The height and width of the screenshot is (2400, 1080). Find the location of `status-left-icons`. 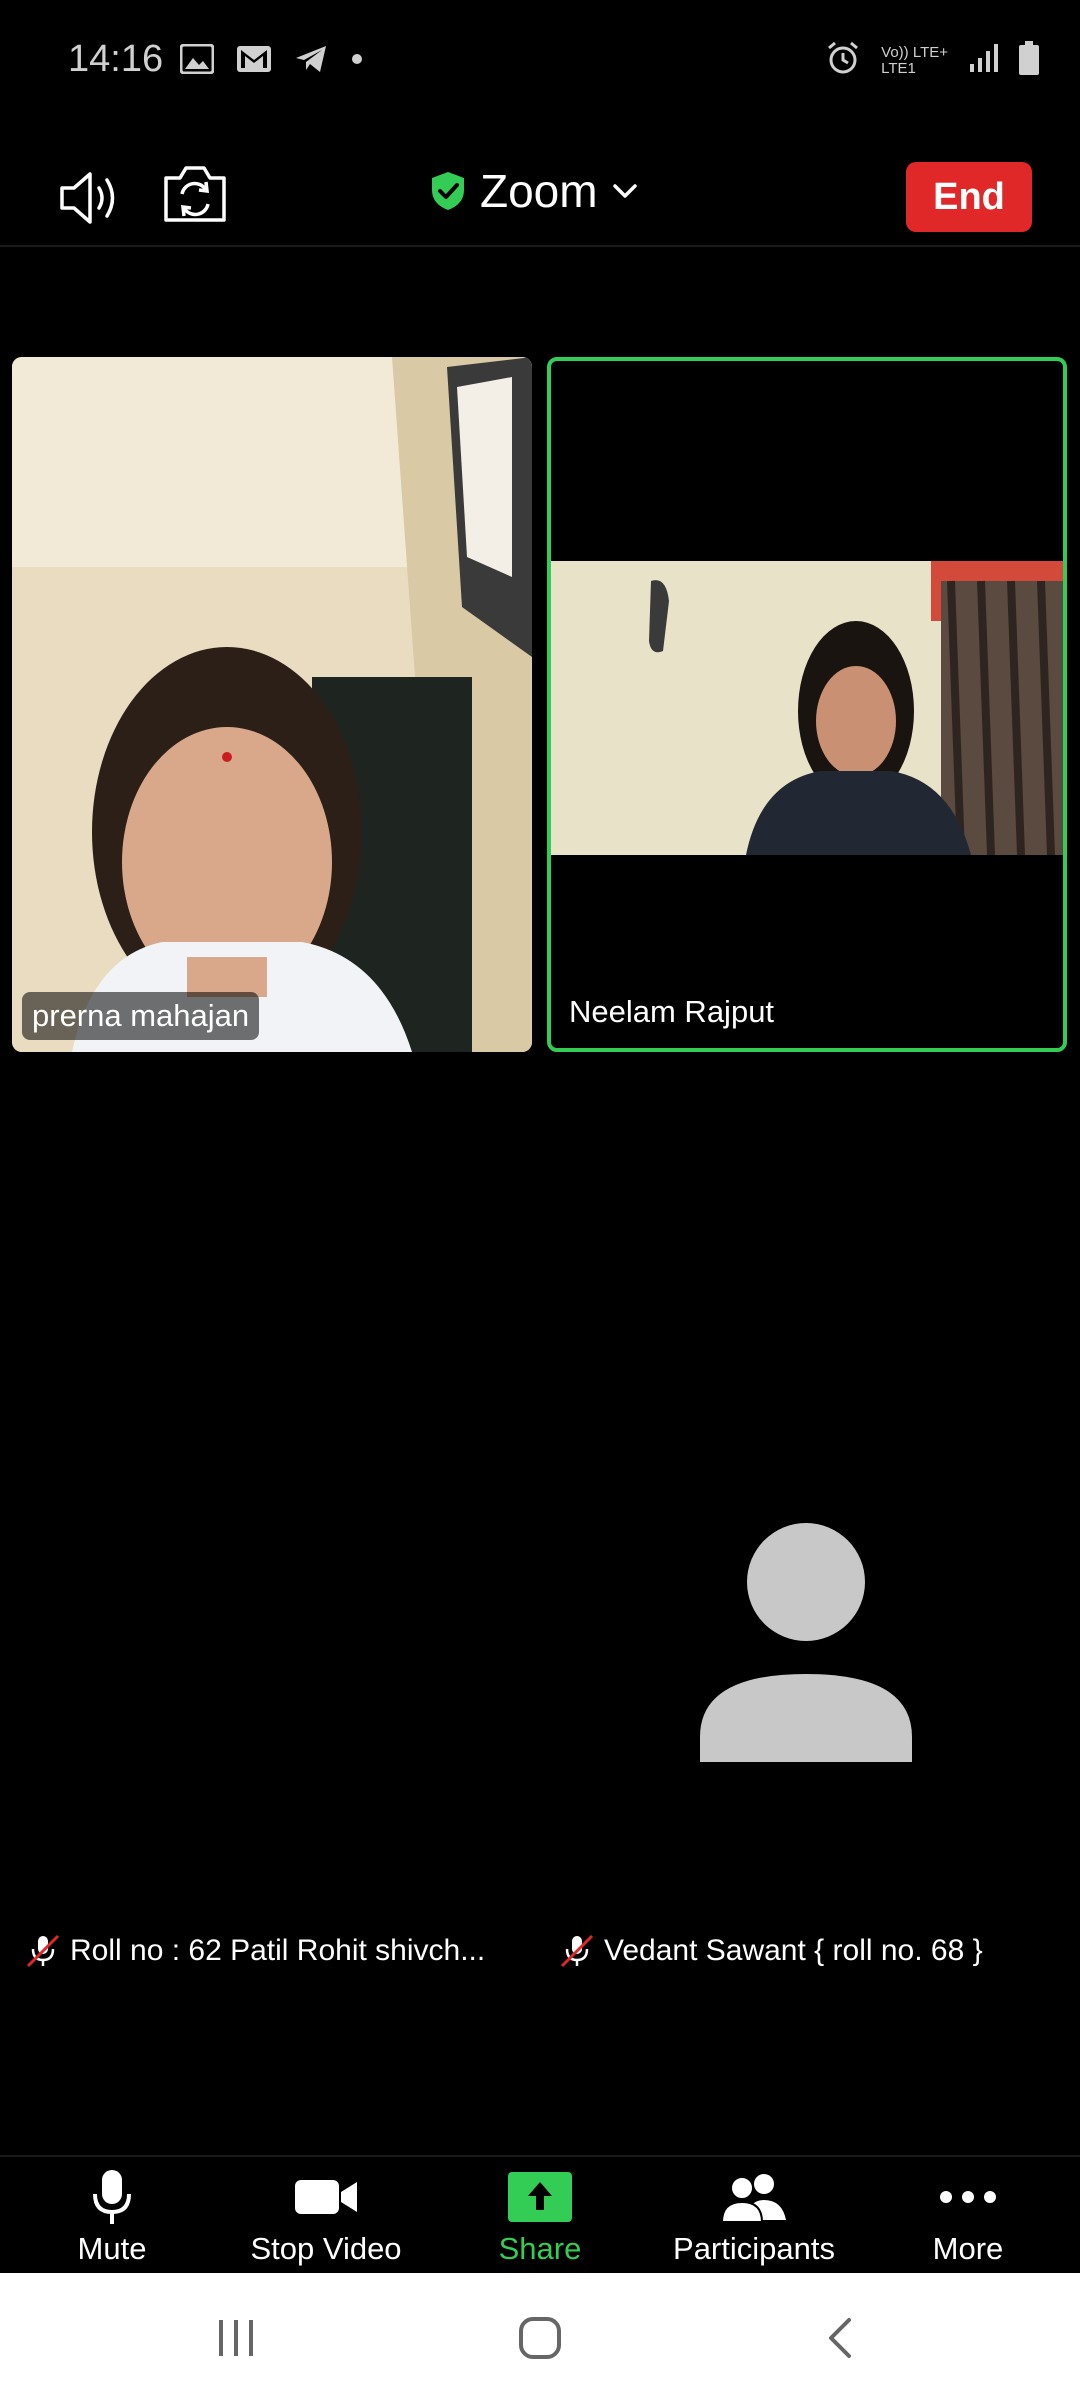

status-left-icons is located at coordinates (271, 61).